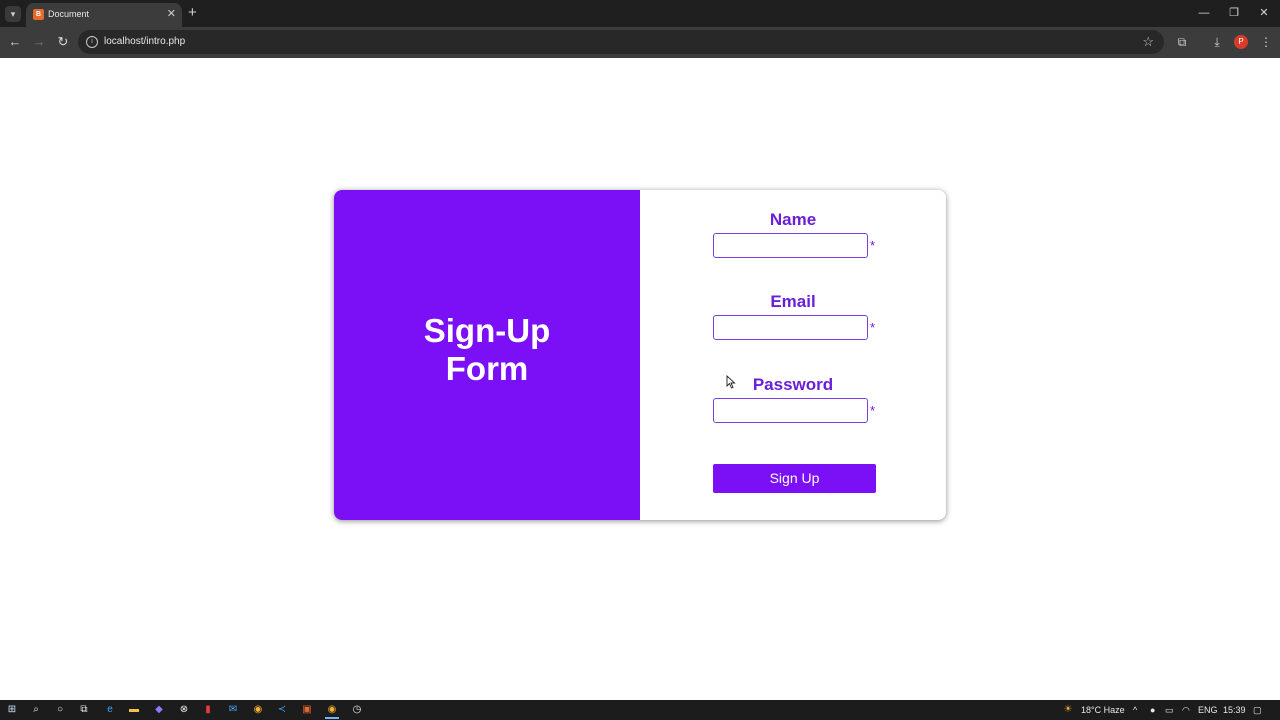  I want to click on microphone-icon: ●, so click(1152, 710).